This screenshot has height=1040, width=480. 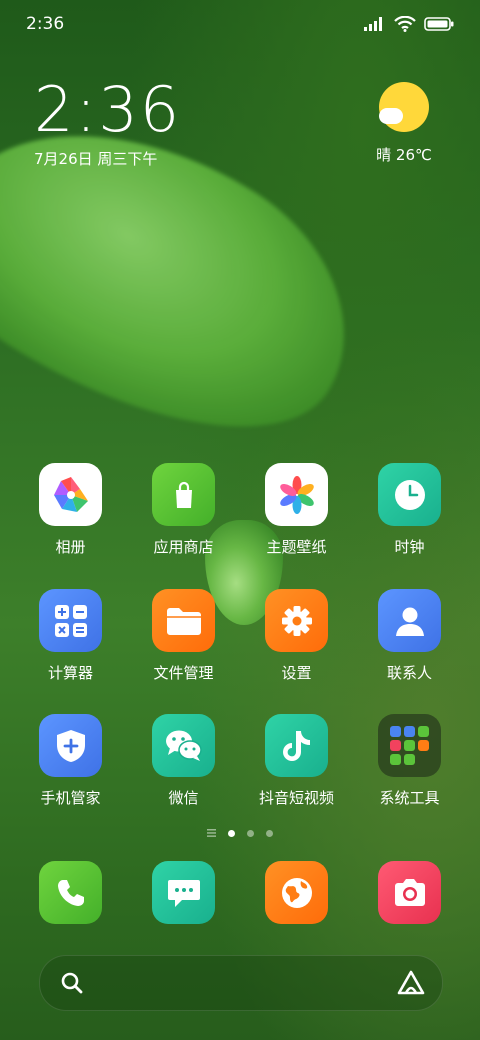 What do you see at coordinates (409, 494) in the screenshot?
I see `clock-icon` at bounding box center [409, 494].